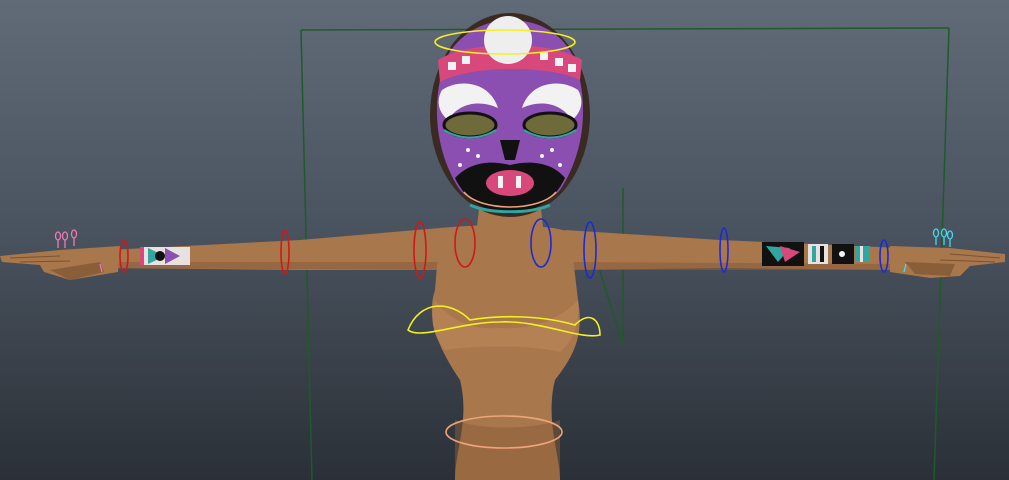 The image size is (1009, 480). I want to click on tribal-mask-head, so click(510, 115).